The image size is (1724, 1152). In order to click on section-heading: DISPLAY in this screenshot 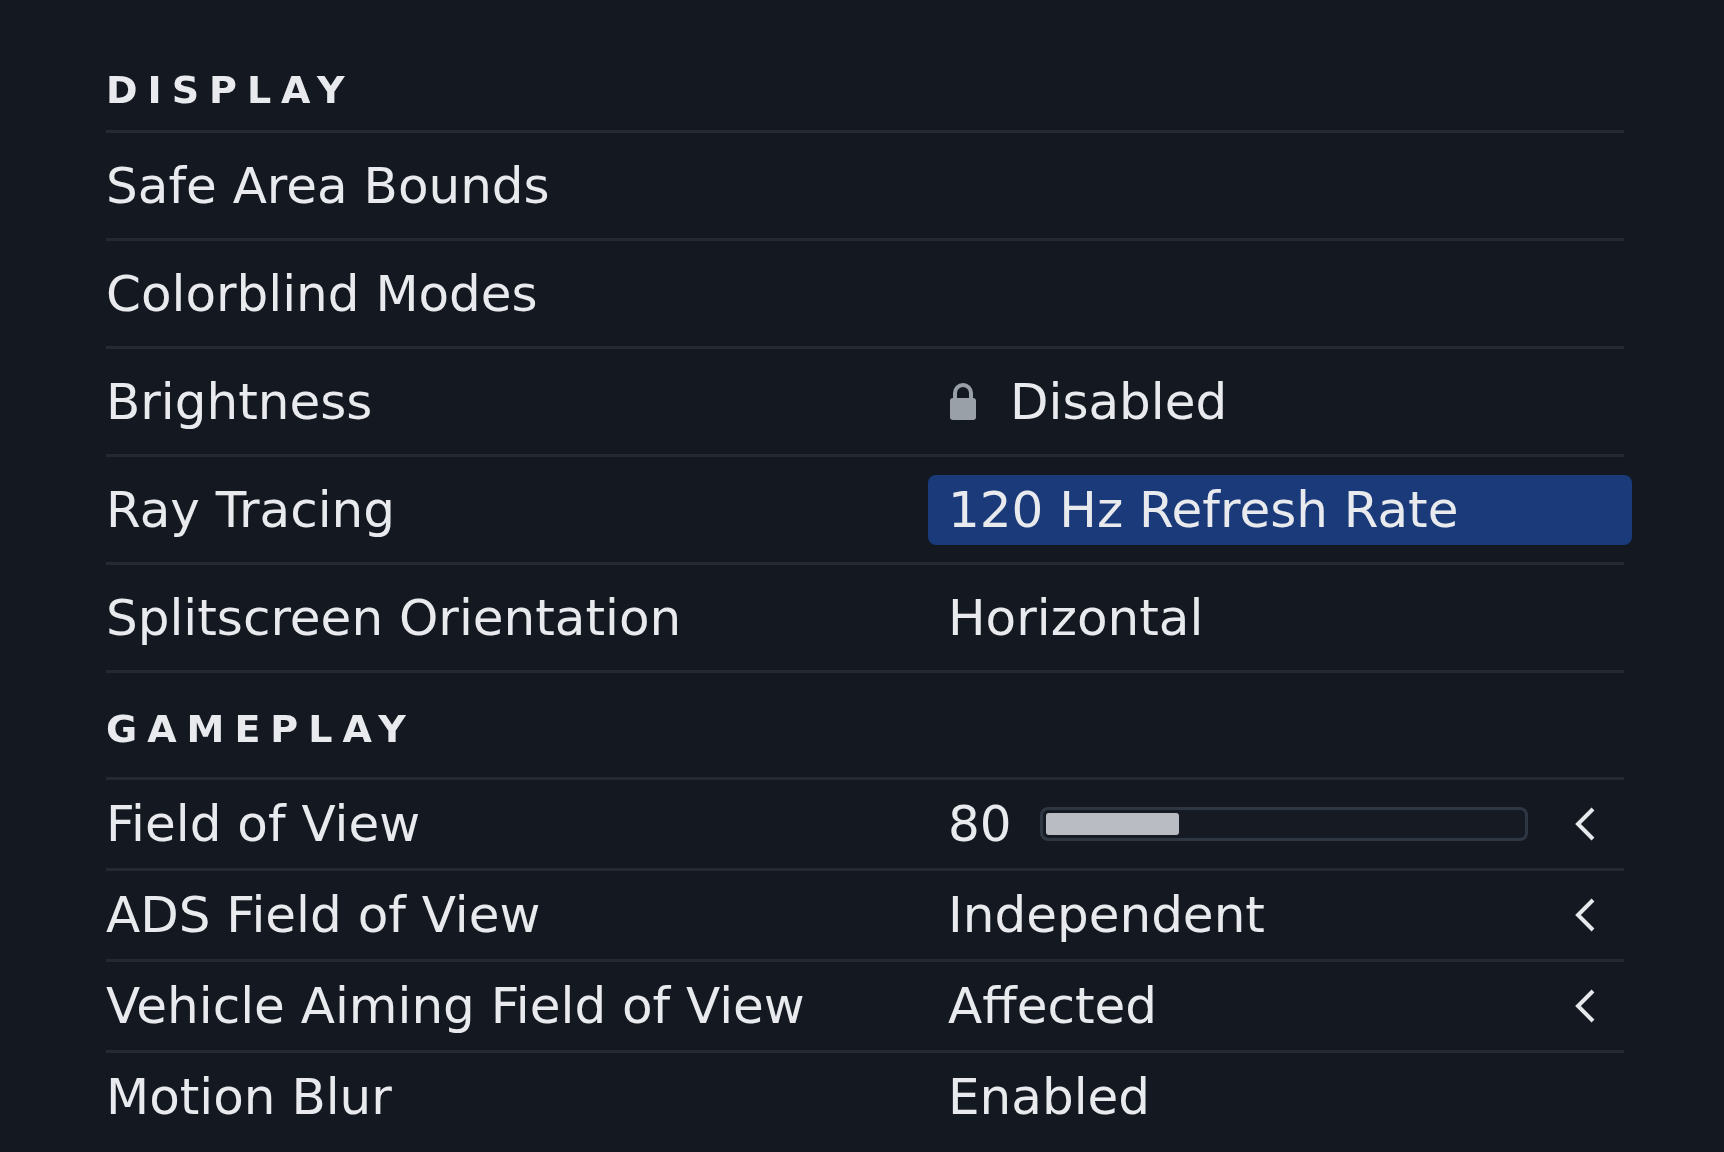, I will do `click(865, 91)`.